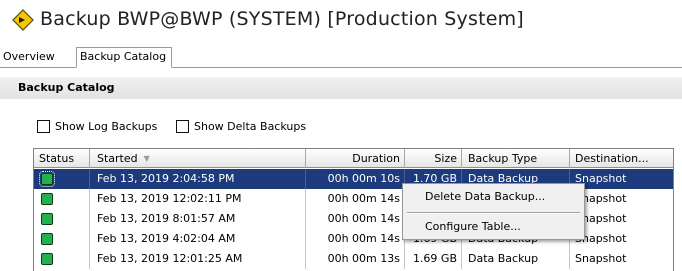  What do you see at coordinates (198, 239) in the screenshot?
I see `started-cell: Feb 13, 2019 4:02:04 AM` at bounding box center [198, 239].